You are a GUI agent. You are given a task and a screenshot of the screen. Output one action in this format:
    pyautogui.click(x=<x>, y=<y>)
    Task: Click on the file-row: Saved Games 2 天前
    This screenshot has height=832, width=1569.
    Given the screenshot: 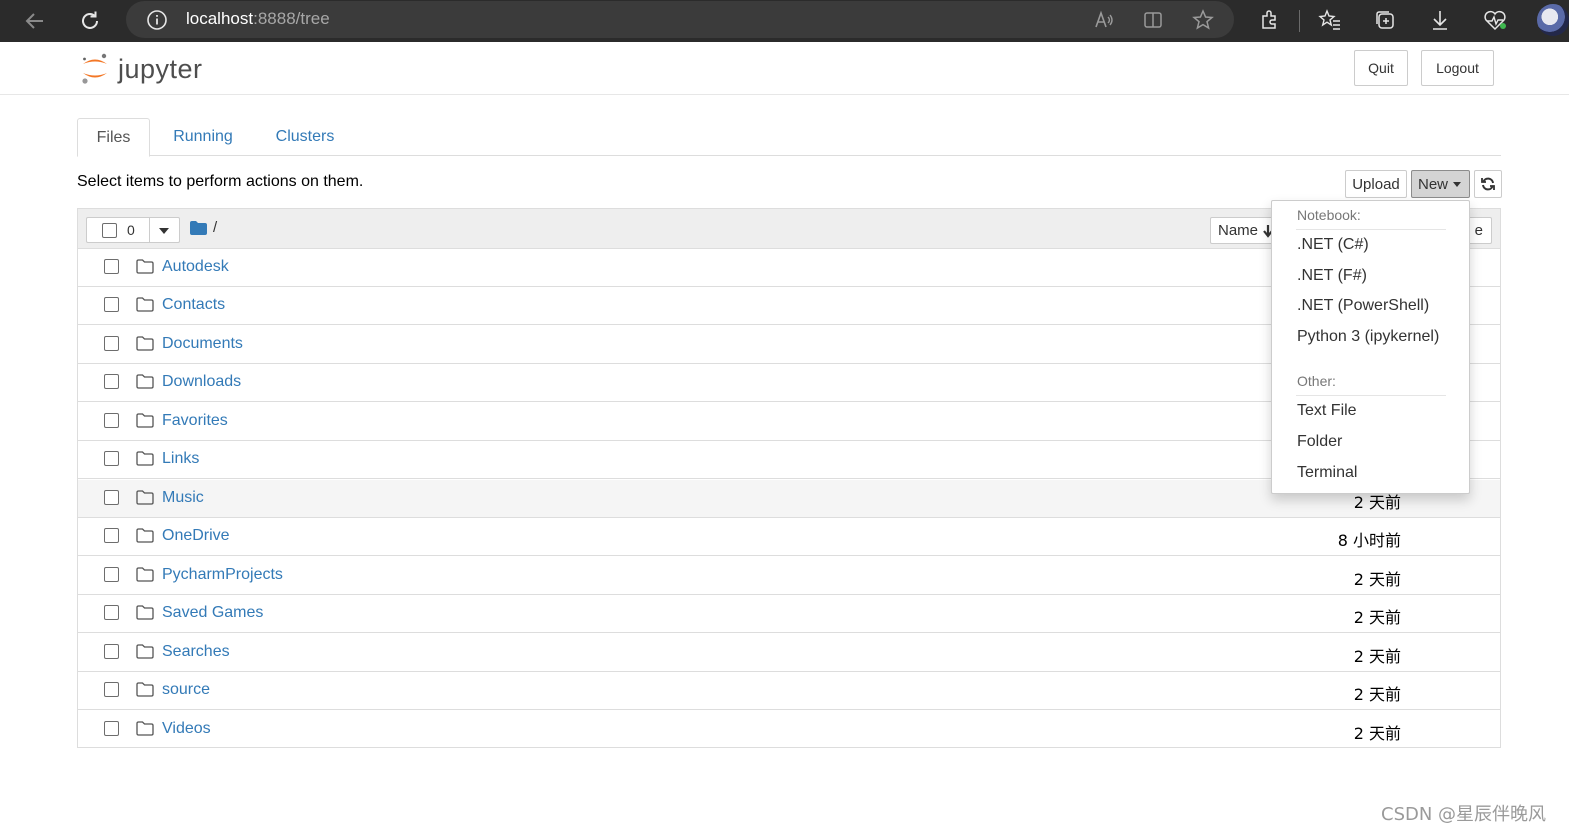 What is the action you would take?
    pyautogui.click(x=789, y=614)
    